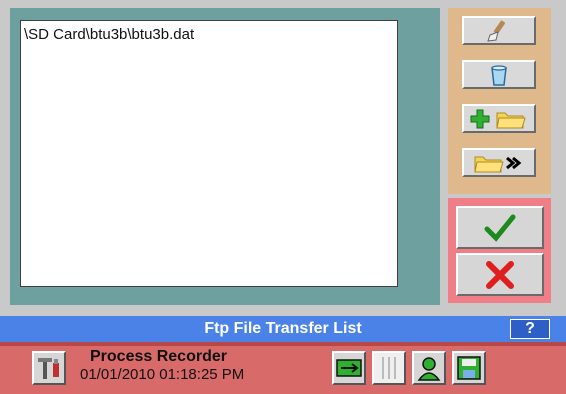  I want to click on tools-button, so click(49, 368).